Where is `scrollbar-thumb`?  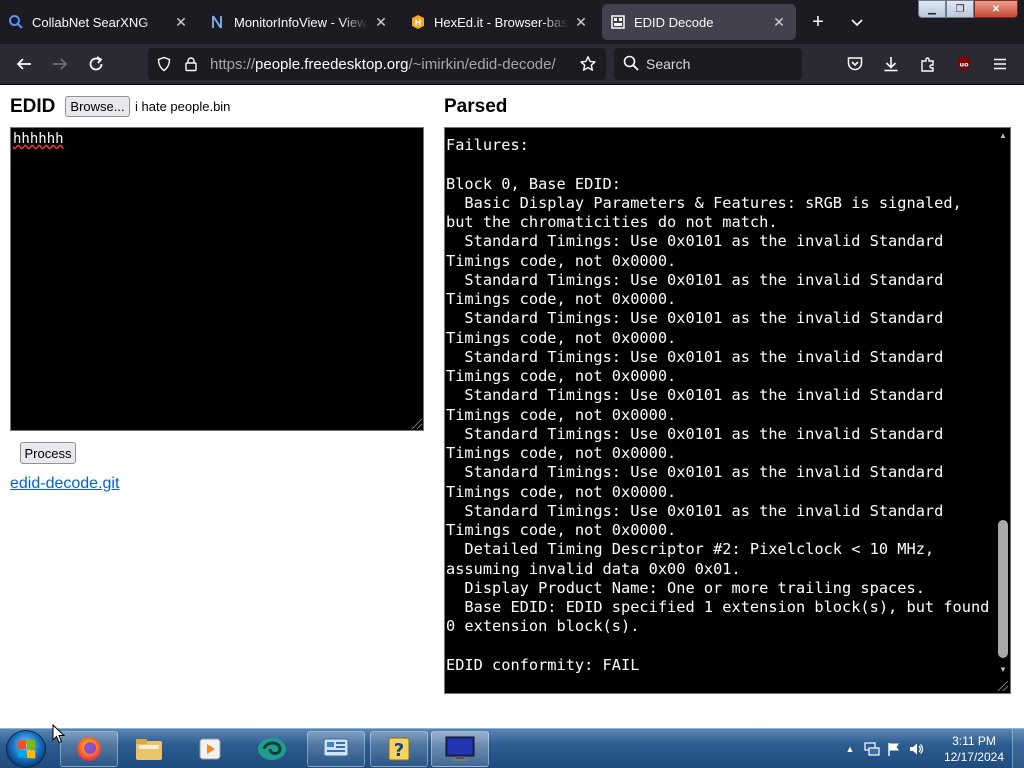
scrollbar-thumb is located at coordinates (1003, 589).